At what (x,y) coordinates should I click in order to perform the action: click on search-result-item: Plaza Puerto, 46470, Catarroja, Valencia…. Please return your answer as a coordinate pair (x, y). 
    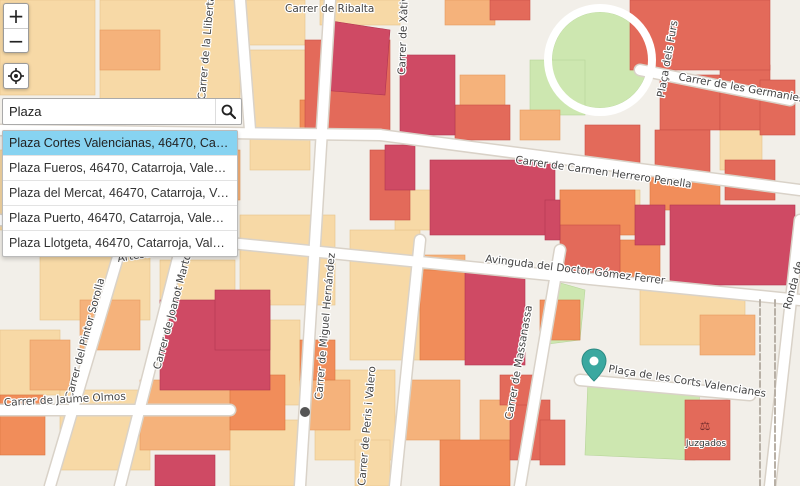
    Looking at the image, I should click on (120, 218).